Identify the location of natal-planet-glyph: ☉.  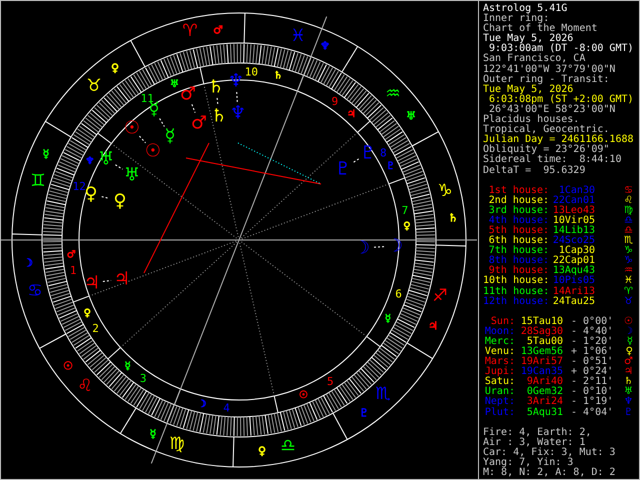
(153, 151).